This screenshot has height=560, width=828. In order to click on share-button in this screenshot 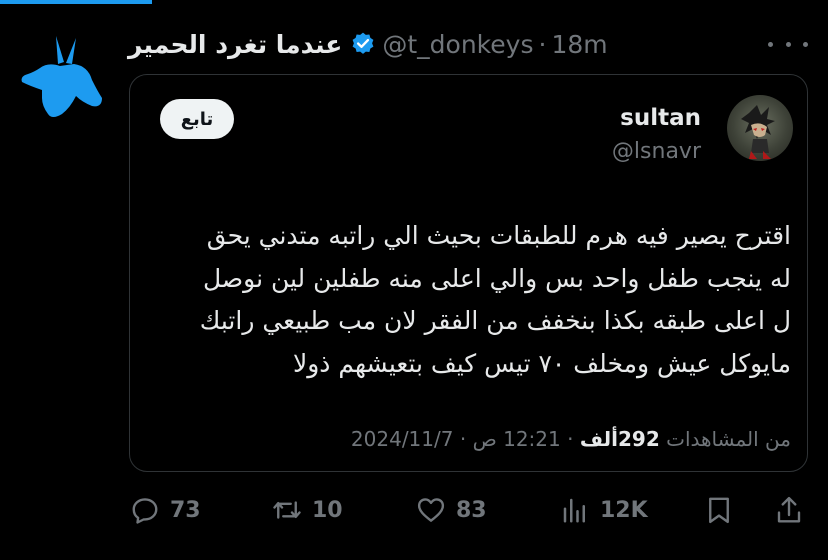, I will do `click(794, 510)`.